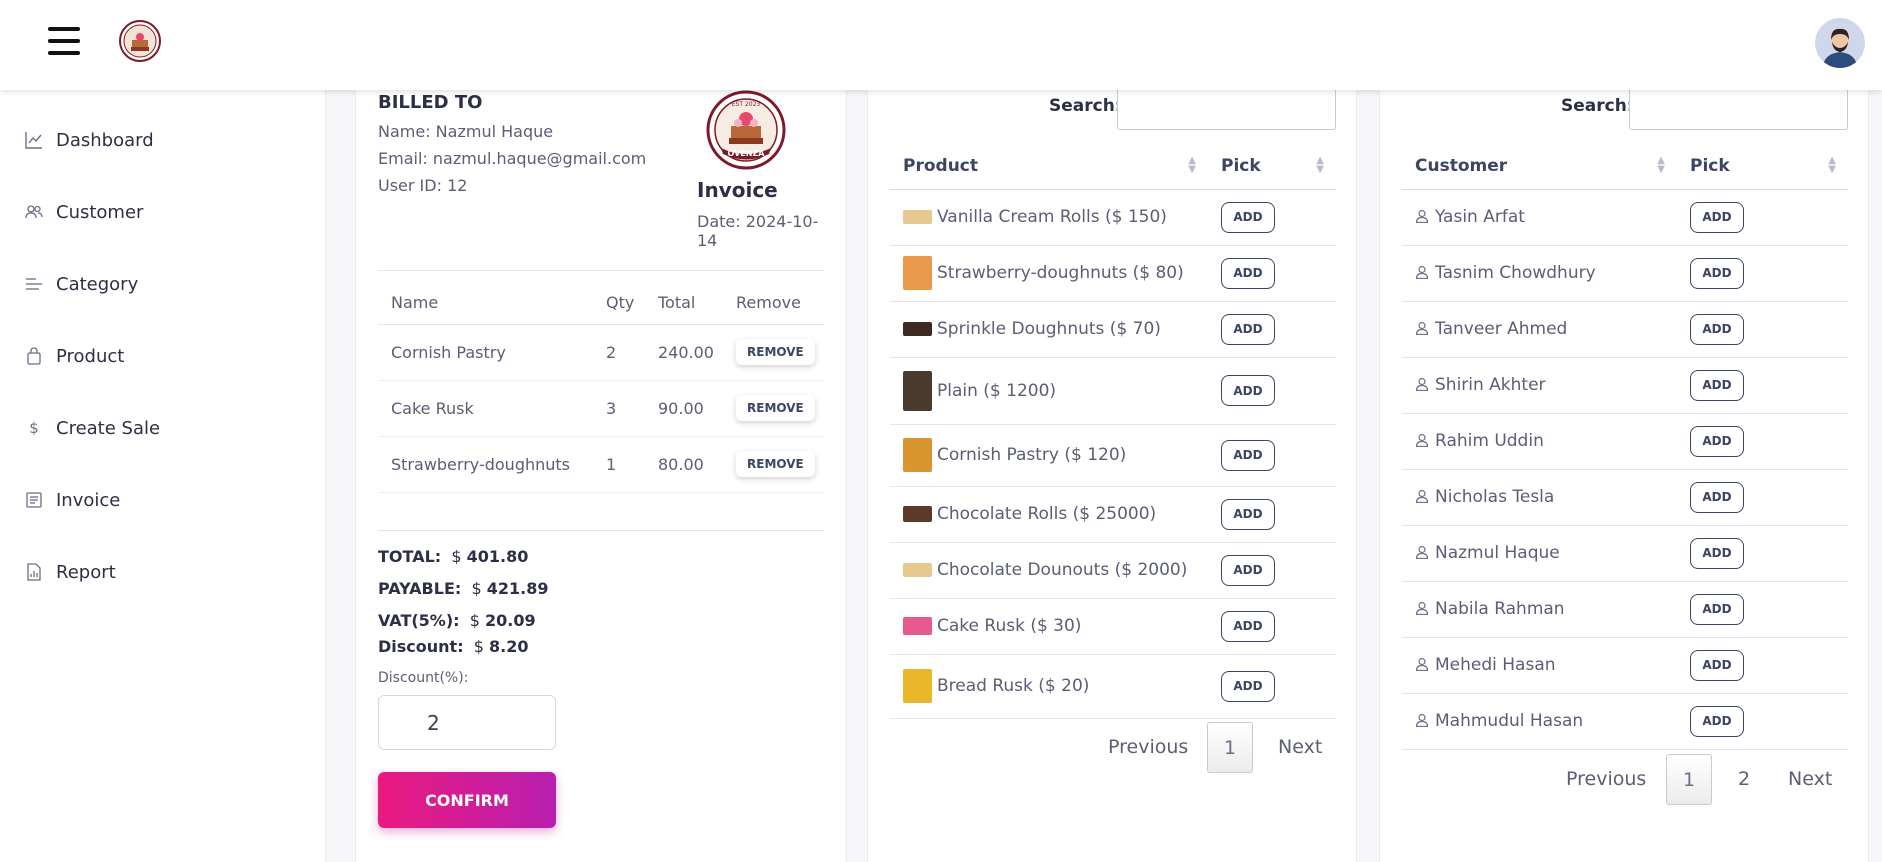 The image size is (1882, 862). What do you see at coordinates (1539, 167) in the screenshot?
I see `col-customer-header: Customer ▲ ▼` at bounding box center [1539, 167].